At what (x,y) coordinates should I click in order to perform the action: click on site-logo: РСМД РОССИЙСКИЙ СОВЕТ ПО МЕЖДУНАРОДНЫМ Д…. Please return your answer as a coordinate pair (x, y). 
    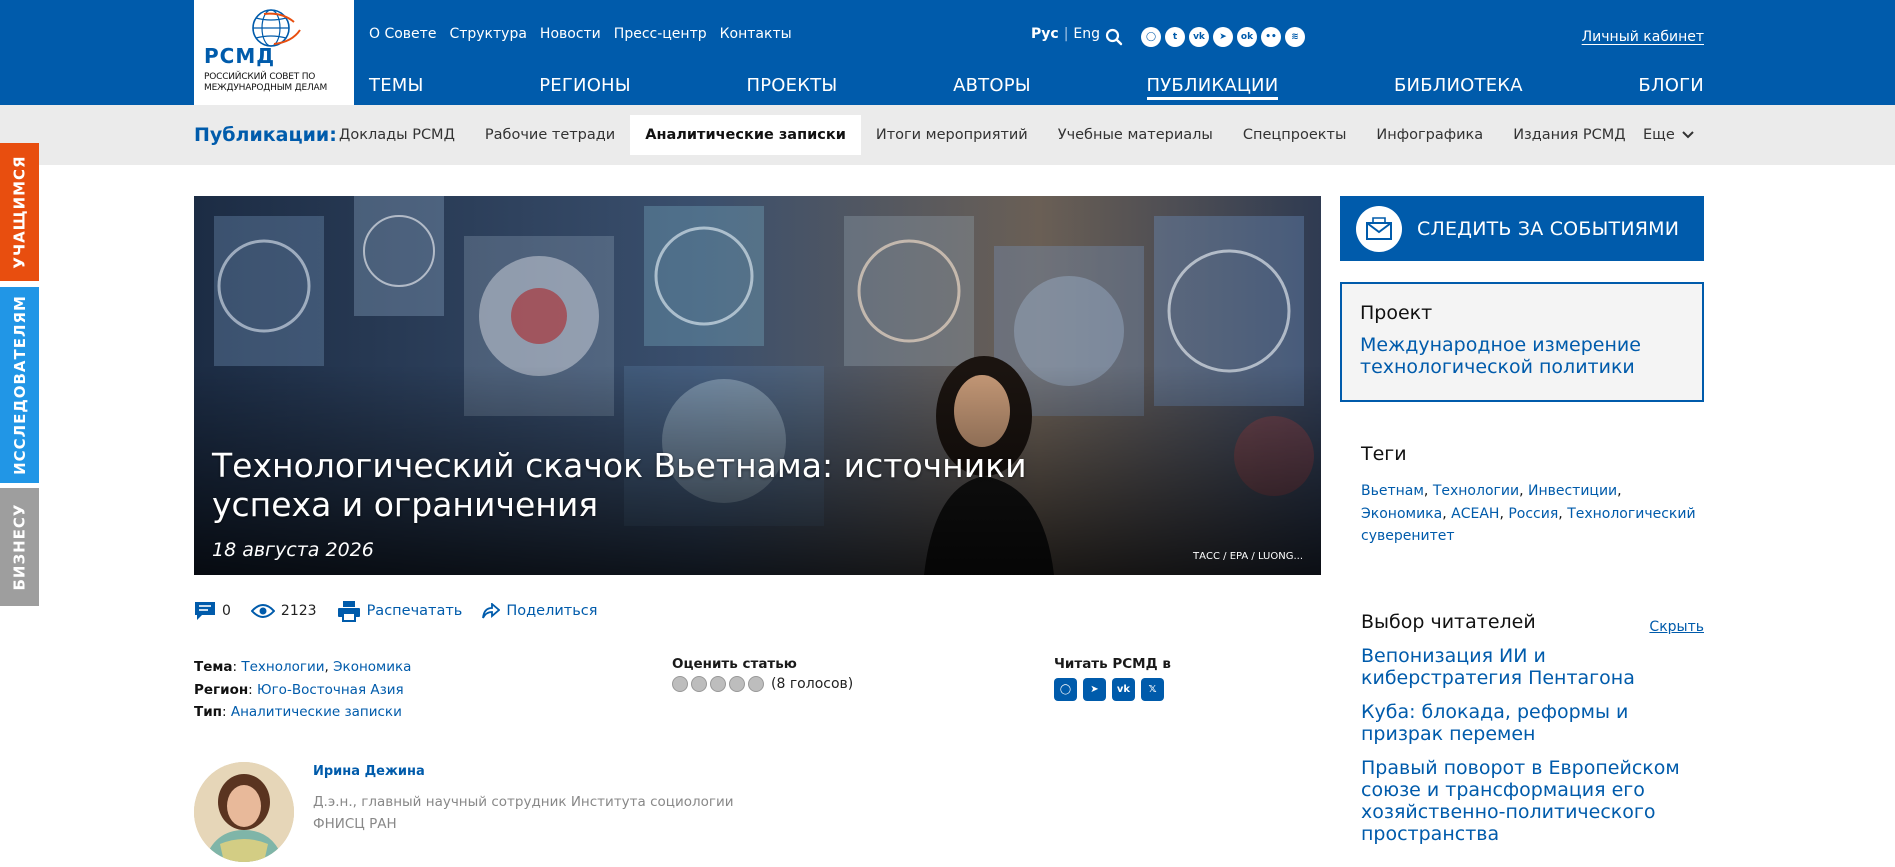
    Looking at the image, I should click on (274, 52).